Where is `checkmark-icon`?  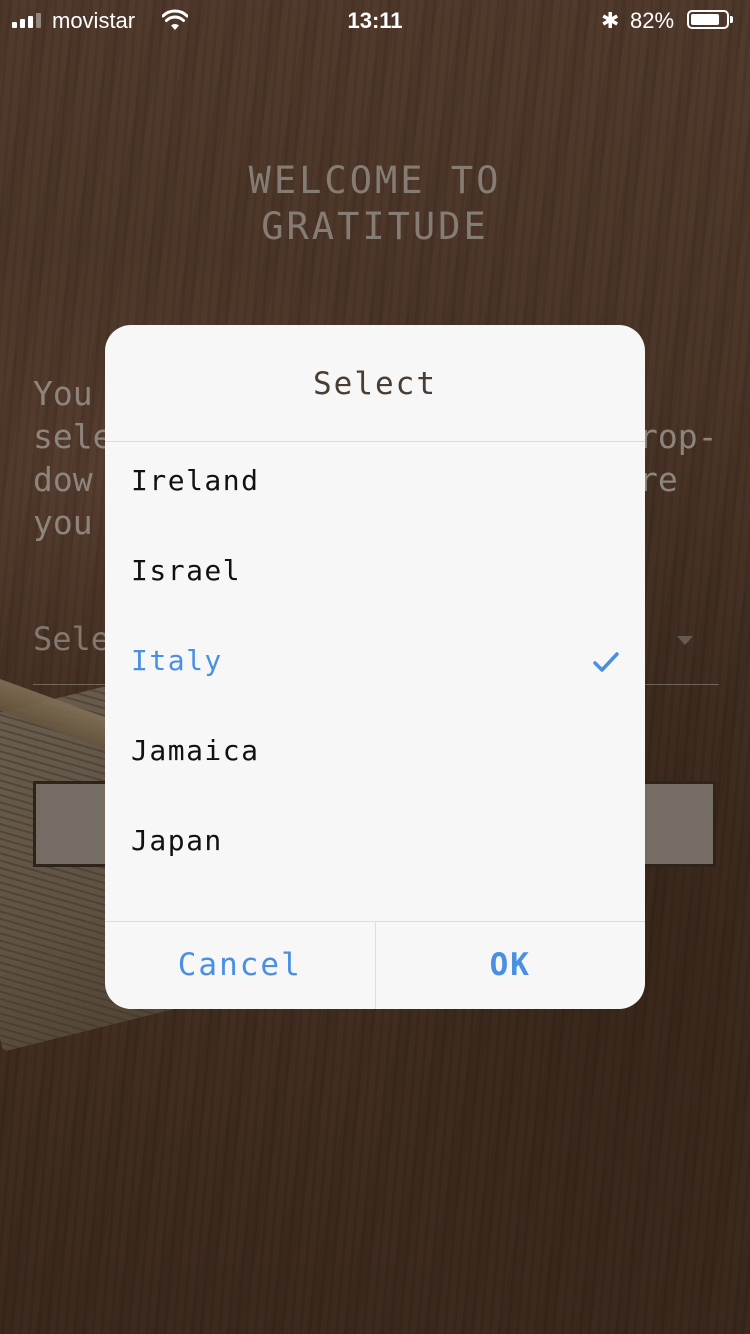 checkmark-icon is located at coordinates (606, 662).